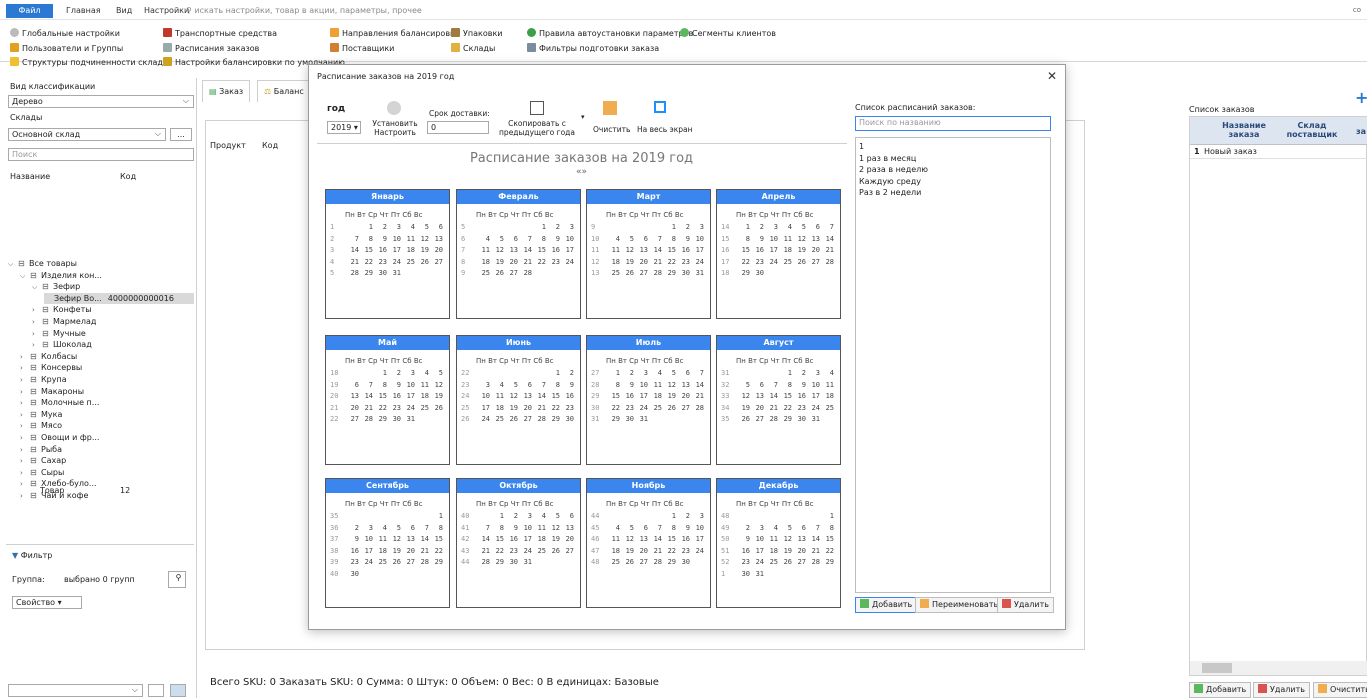  I want to click on calendar-day: 31, so click(697, 273).